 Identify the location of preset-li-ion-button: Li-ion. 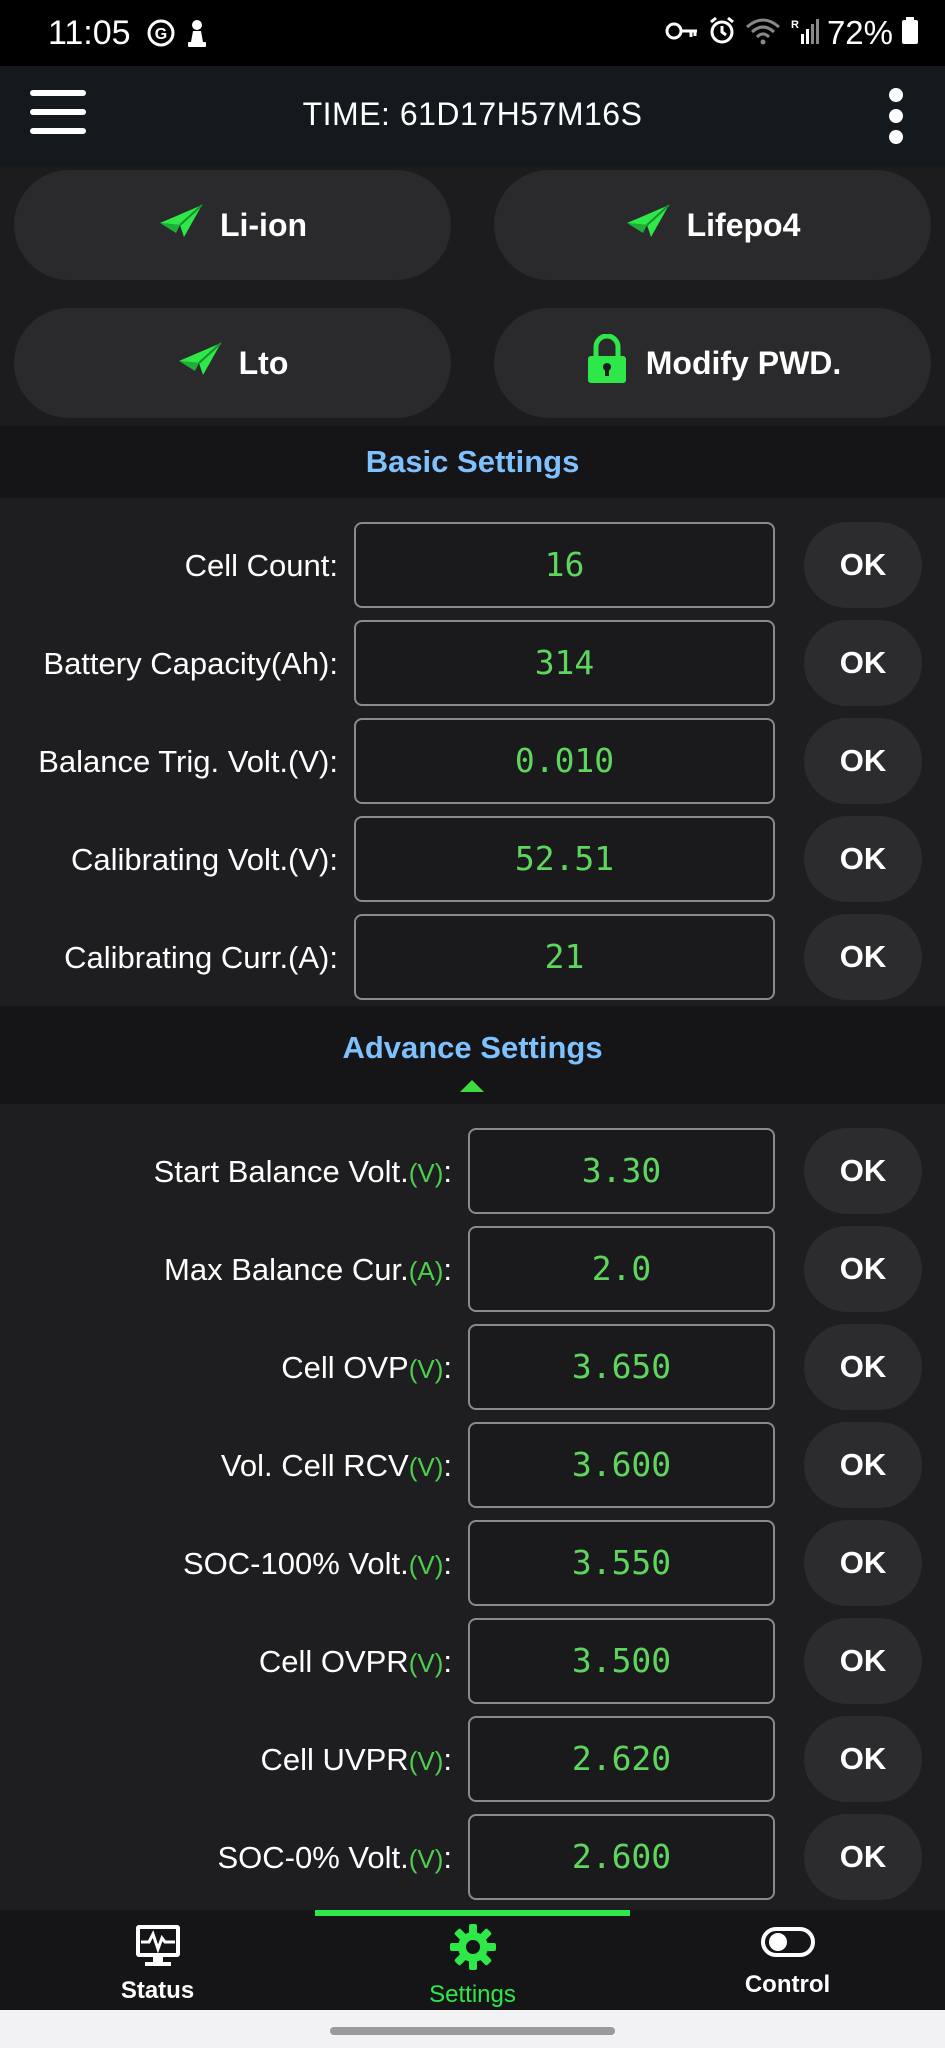
(232, 225).